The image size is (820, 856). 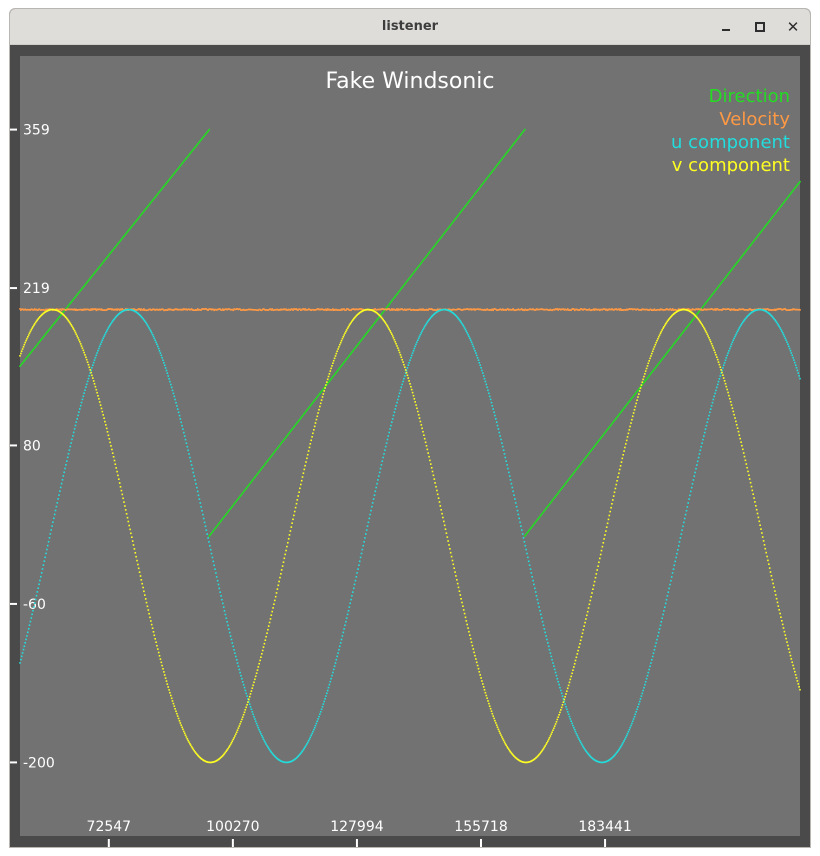 I want to click on title-bar: listener ✕, so click(x=410, y=27).